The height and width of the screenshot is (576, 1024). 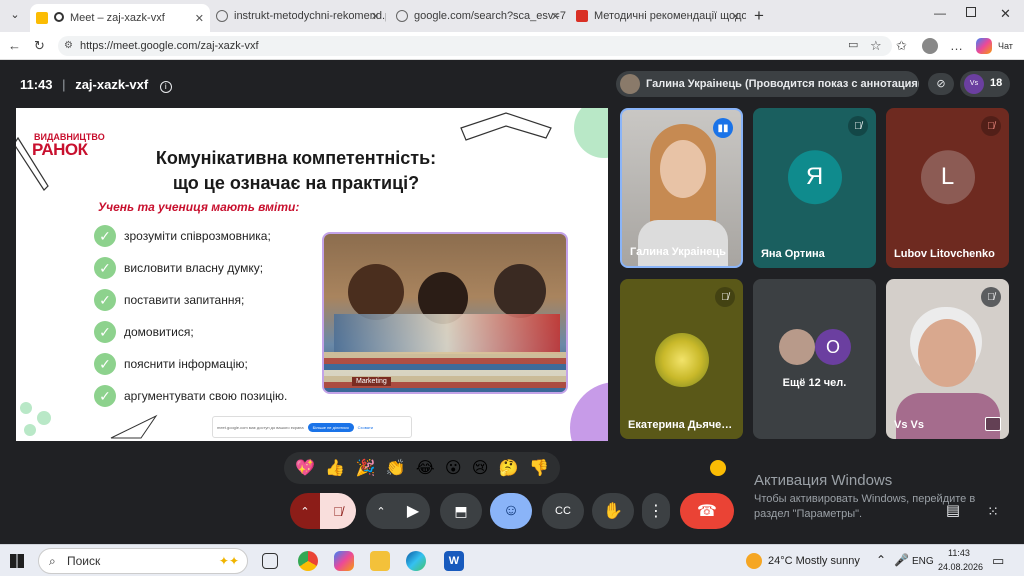 I want to click on list-item-text: аргументувати свою позицію., so click(x=206, y=396).